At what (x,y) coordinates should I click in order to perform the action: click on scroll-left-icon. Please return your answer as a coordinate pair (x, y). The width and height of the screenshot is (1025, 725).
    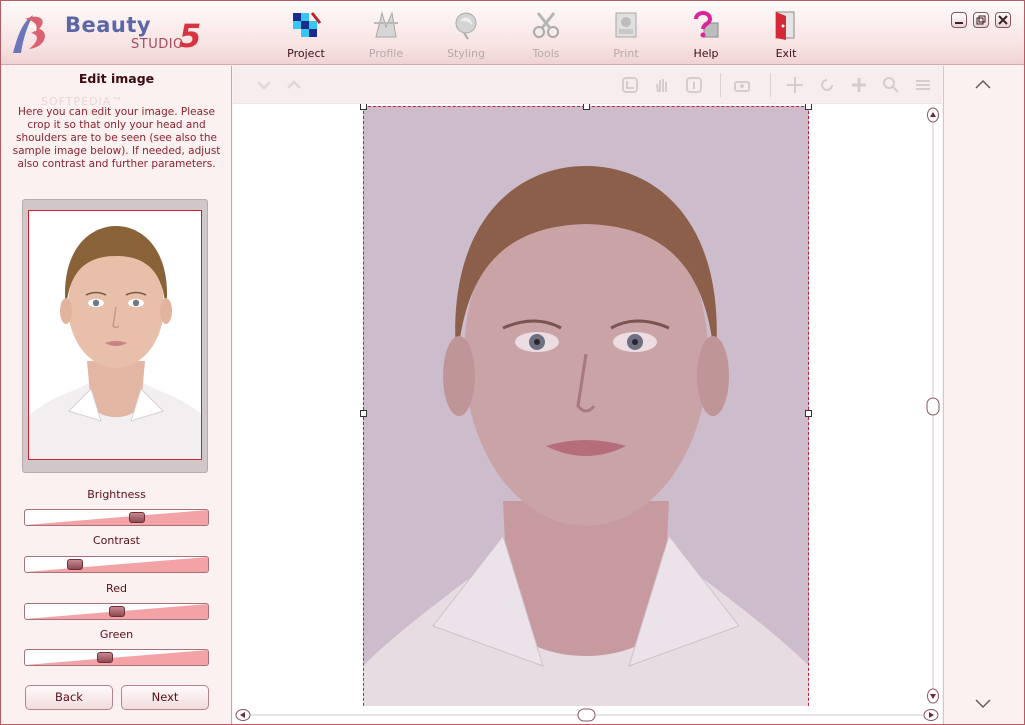
    Looking at the image, I should click on (243, 715).